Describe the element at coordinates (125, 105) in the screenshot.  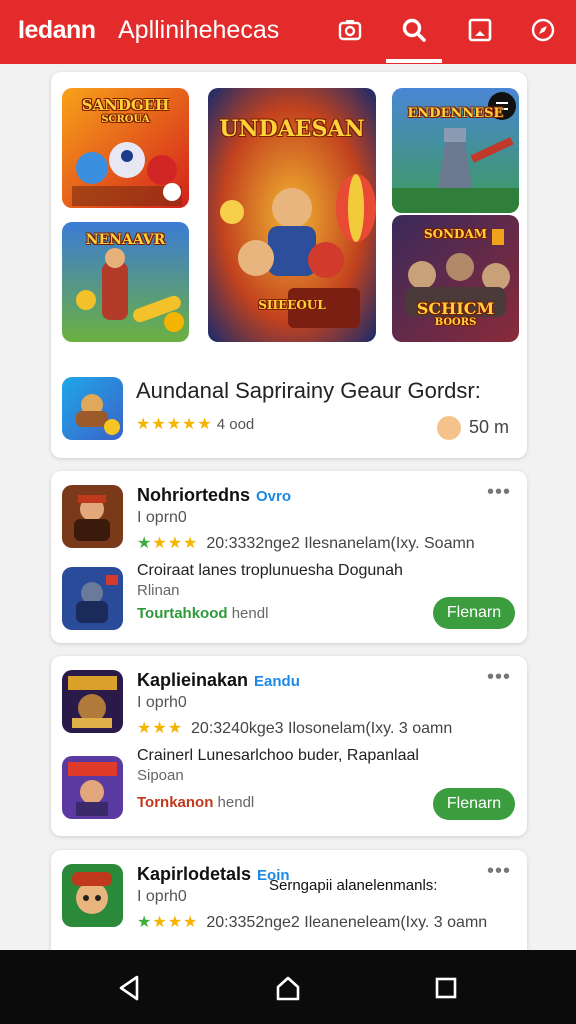
I see `art-title: SANDGEH` at that location.